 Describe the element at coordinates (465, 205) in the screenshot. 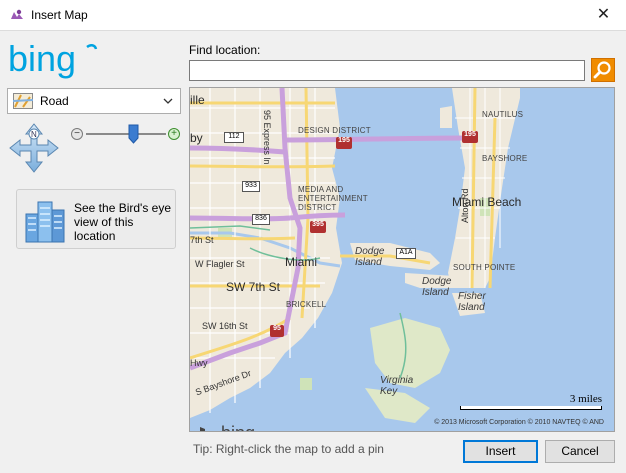

I see `map-label-alton-rd: Alton Rd` at that location.